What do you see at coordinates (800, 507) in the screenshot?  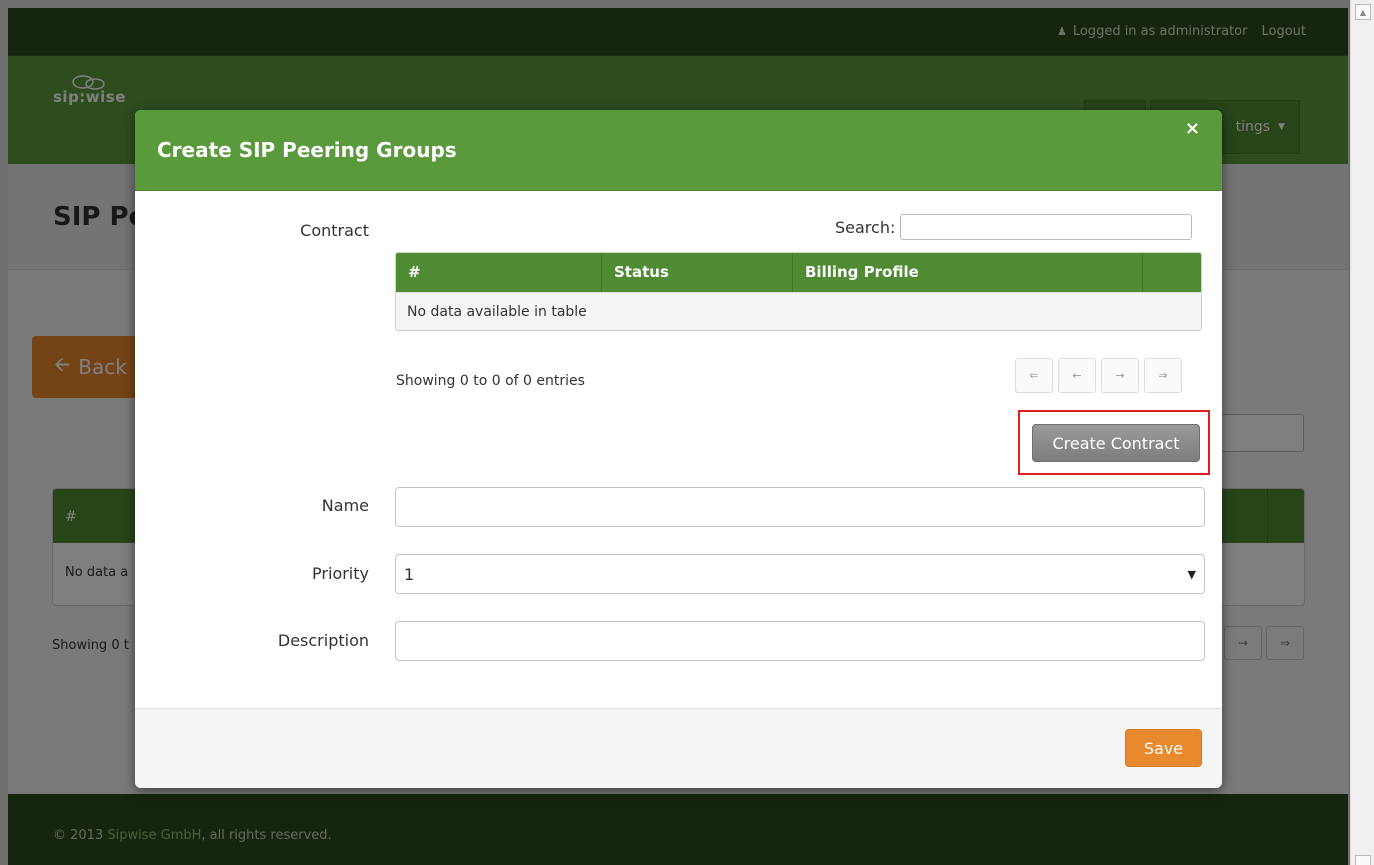 I see `name-field` at bounding box center [800, 507].